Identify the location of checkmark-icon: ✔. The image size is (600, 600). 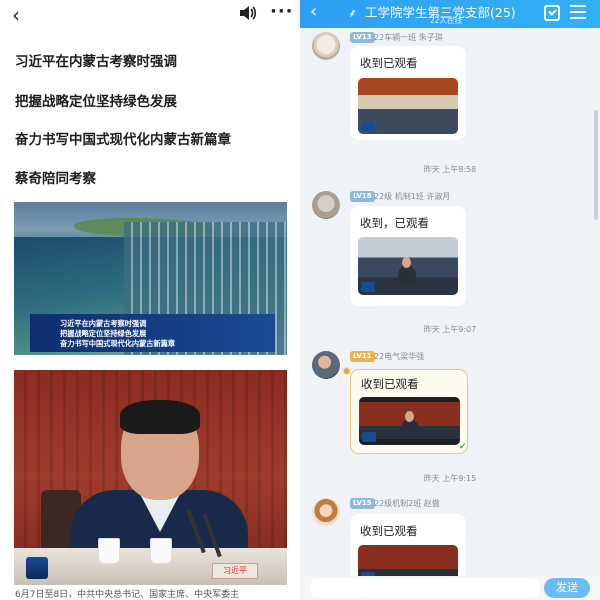
(463, 447).